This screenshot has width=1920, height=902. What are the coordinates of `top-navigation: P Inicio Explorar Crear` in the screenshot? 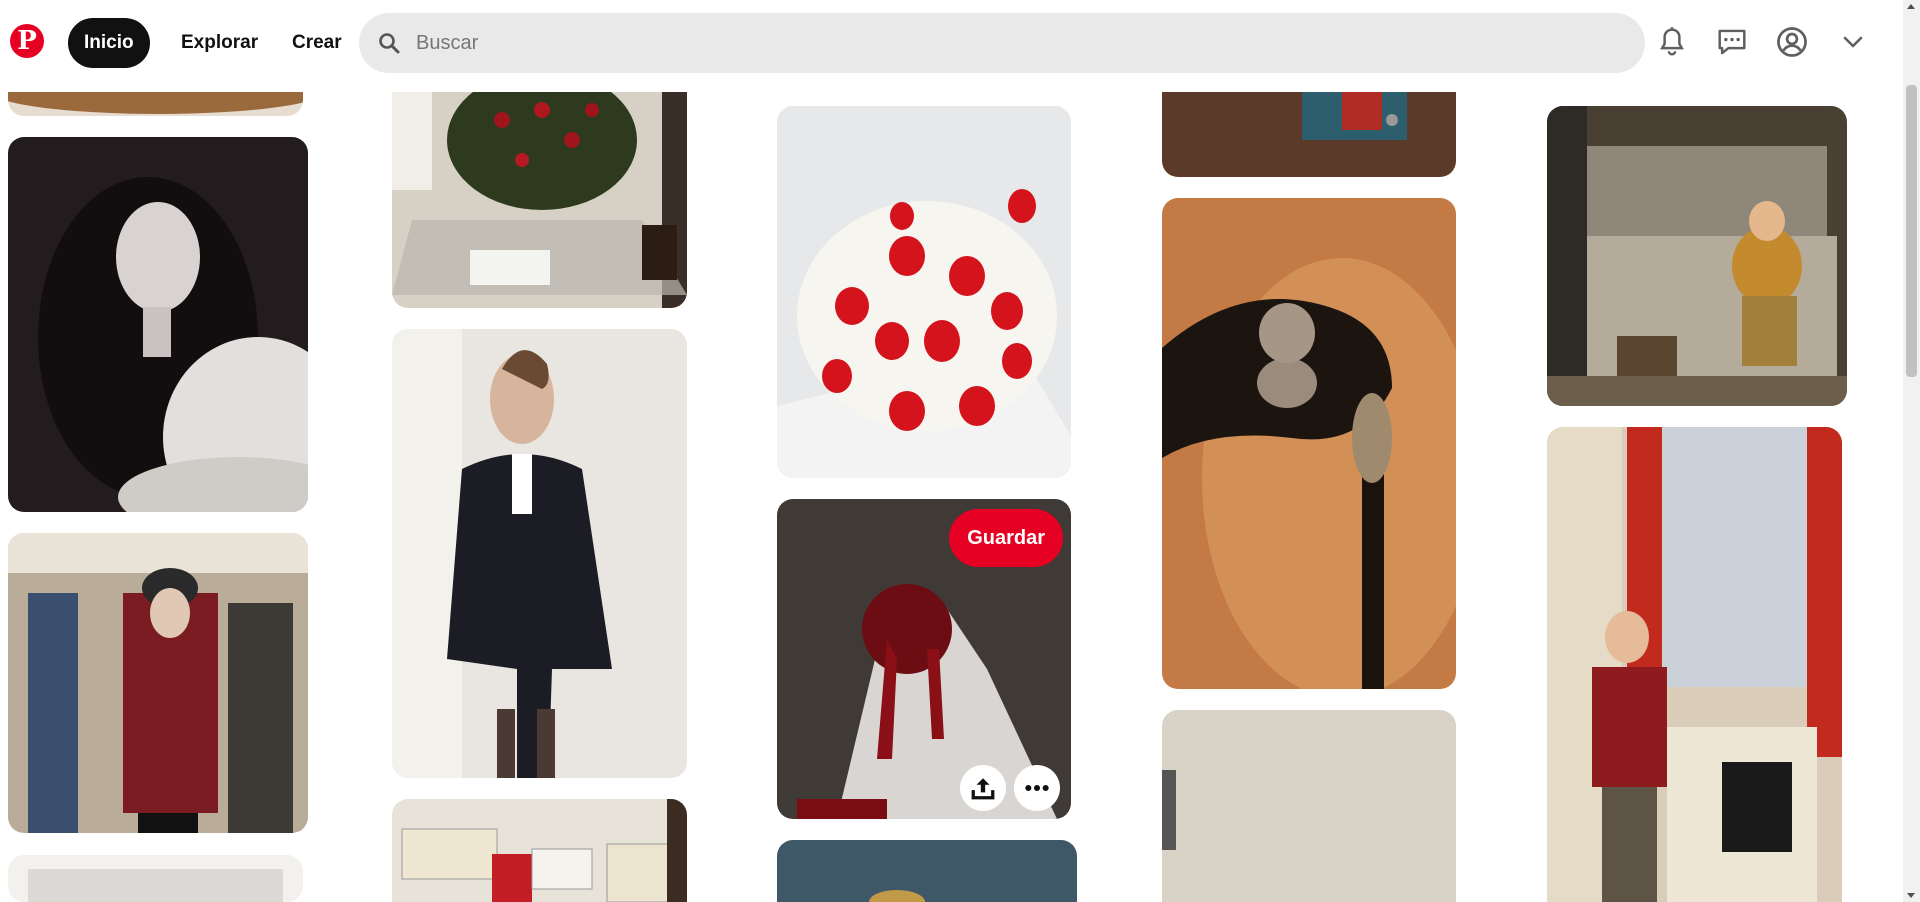 It's located at (960, 46).